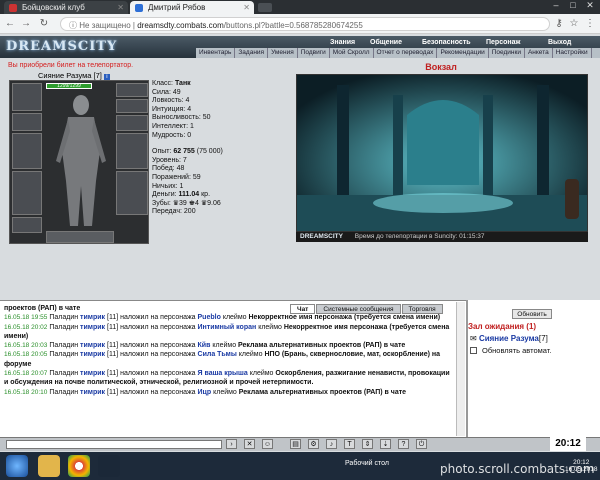 The image size is (600, 480). I want to click on auto-refresh-checkbox, so click(473, 350).